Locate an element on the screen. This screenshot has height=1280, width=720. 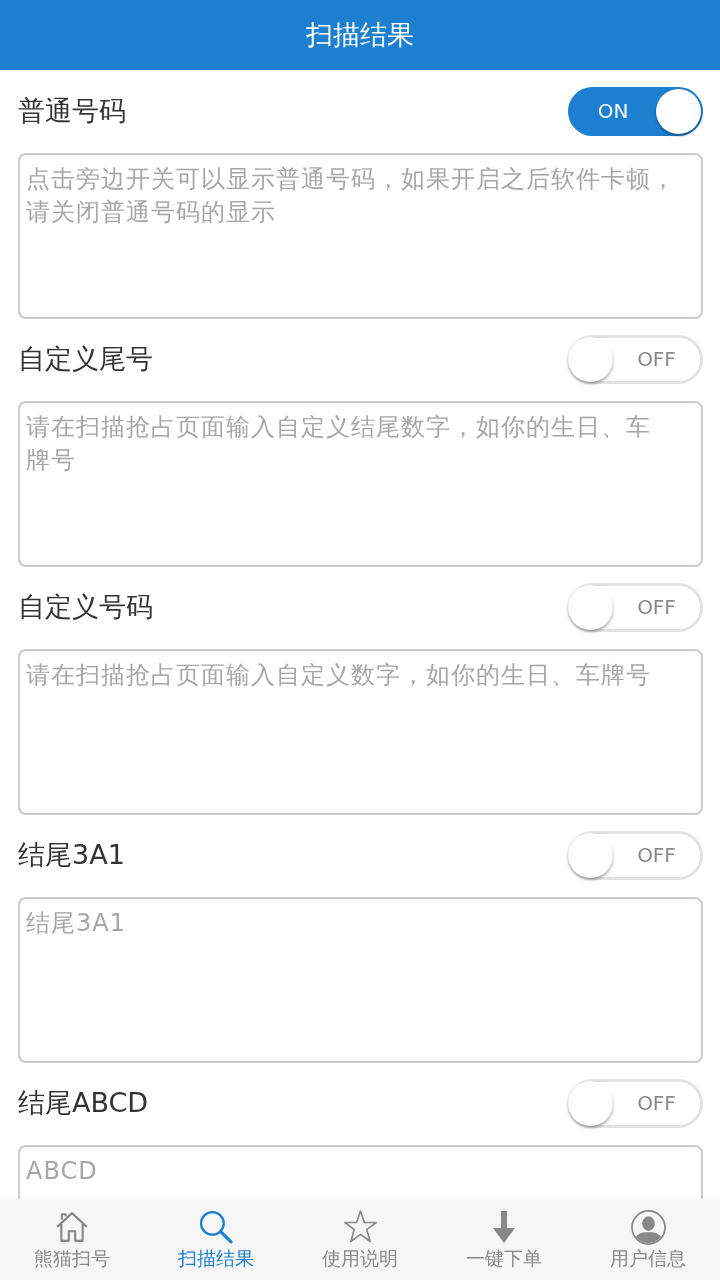
toggle-switch: ON is located at coordinates (635, 111).